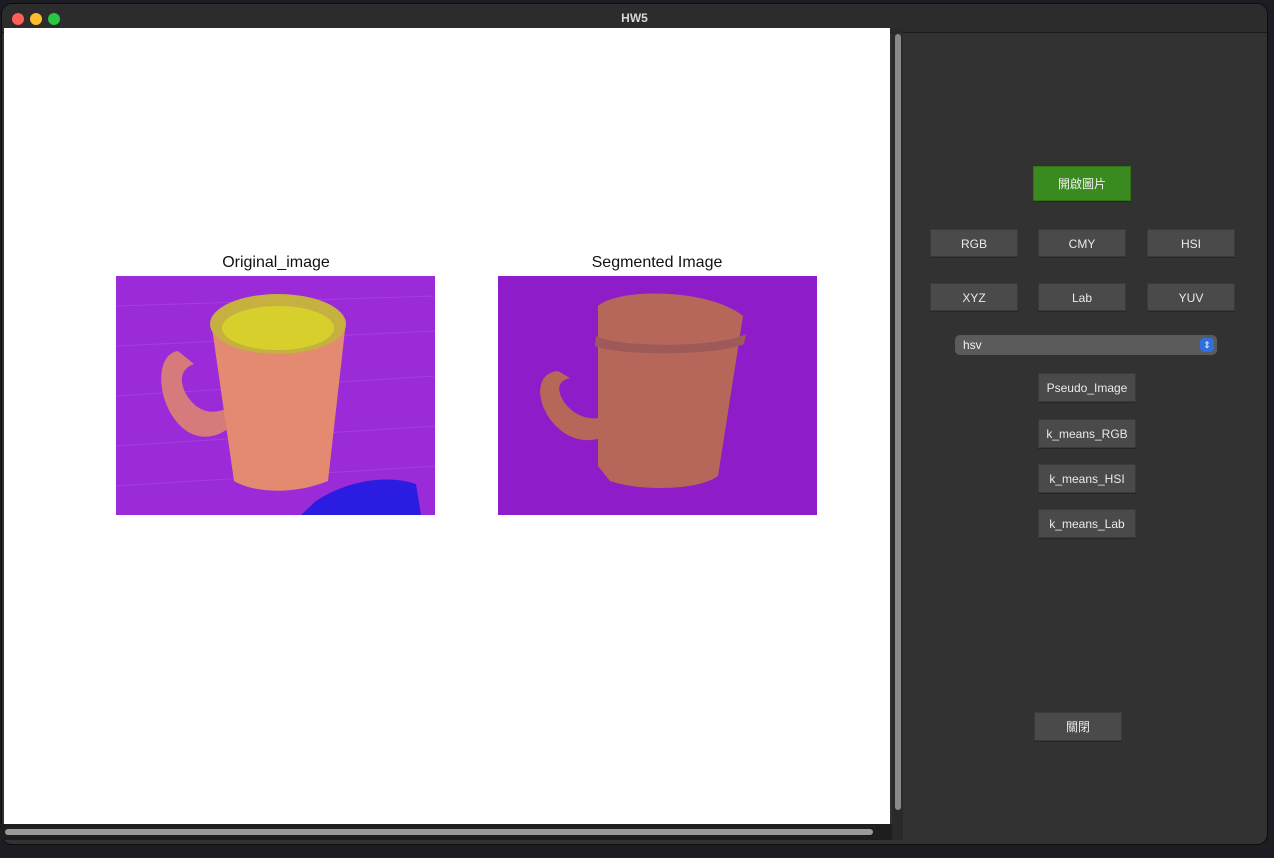  Describe the element at coordinates (1087, 387) in the screenshot. I see `pseudo-image-button: Pseudo_Image` at that location.